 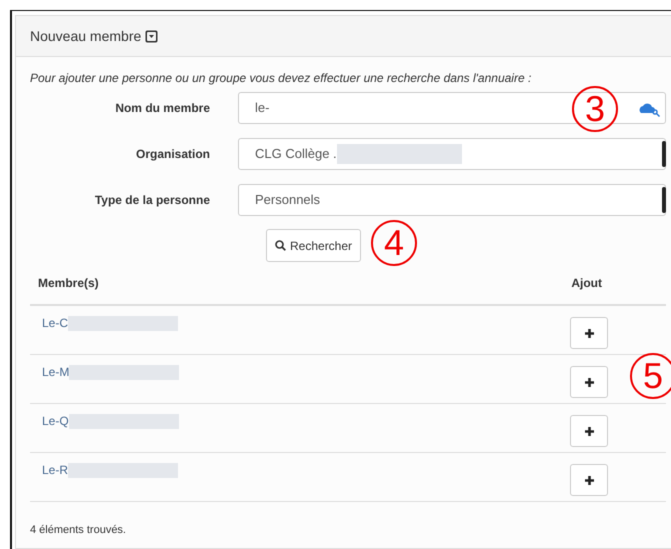 I want to click on result-count: 4 éléments trouvés., so click(x=78, y=530).